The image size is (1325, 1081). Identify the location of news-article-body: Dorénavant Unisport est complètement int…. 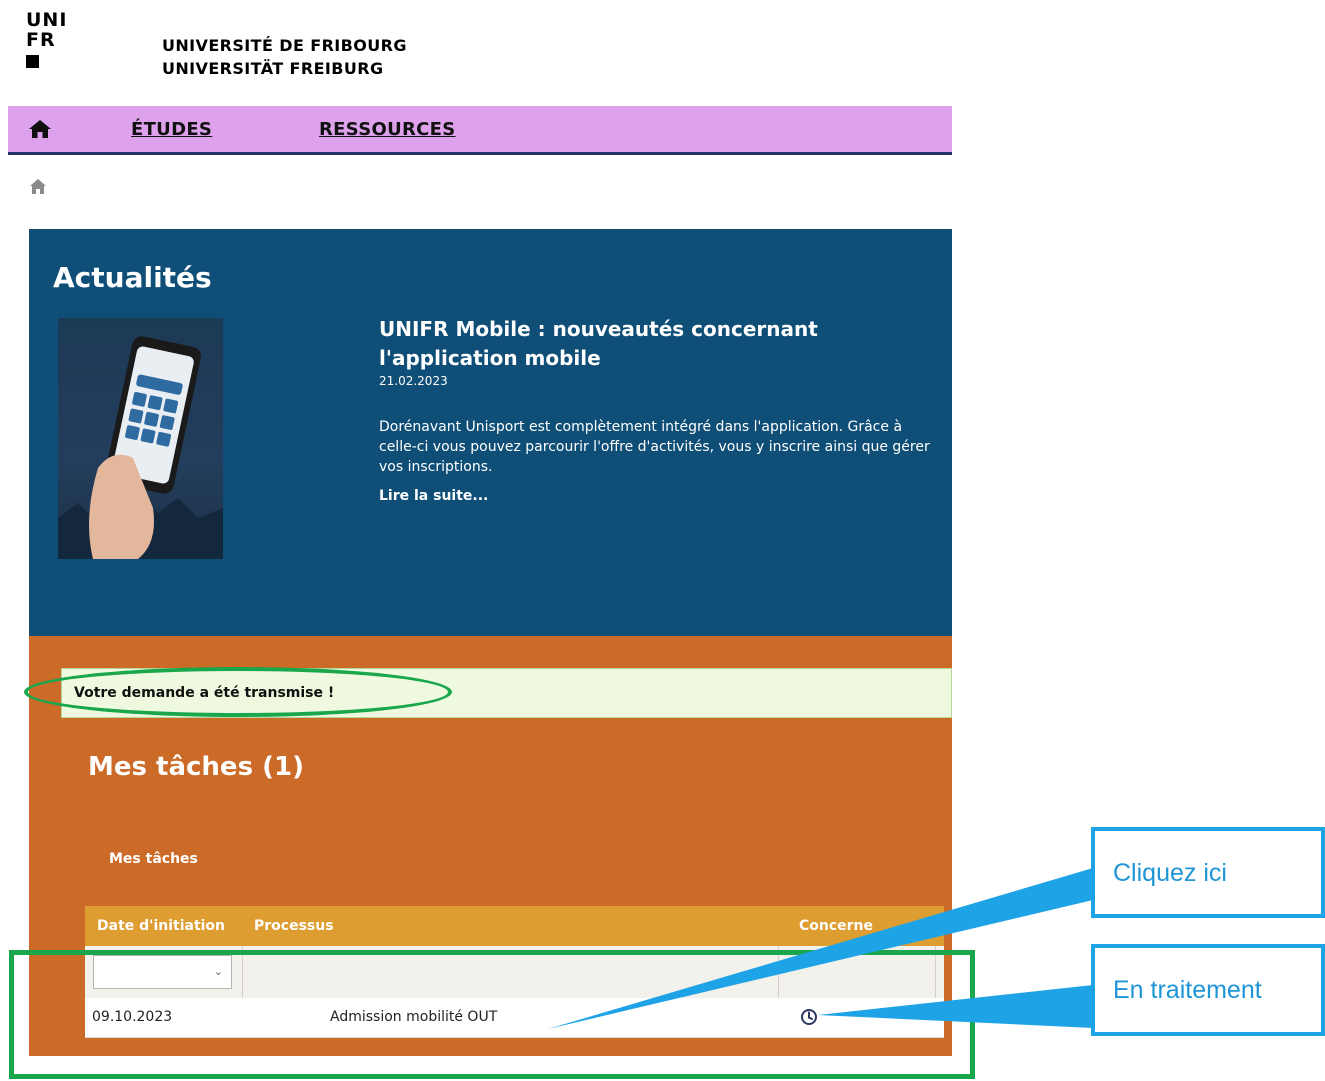
(654, 447).